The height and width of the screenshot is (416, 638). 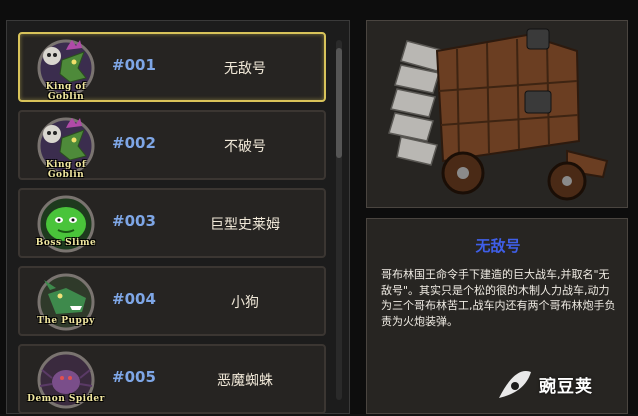 I want to click on monster-number: #005, so click(x=134, y=377).